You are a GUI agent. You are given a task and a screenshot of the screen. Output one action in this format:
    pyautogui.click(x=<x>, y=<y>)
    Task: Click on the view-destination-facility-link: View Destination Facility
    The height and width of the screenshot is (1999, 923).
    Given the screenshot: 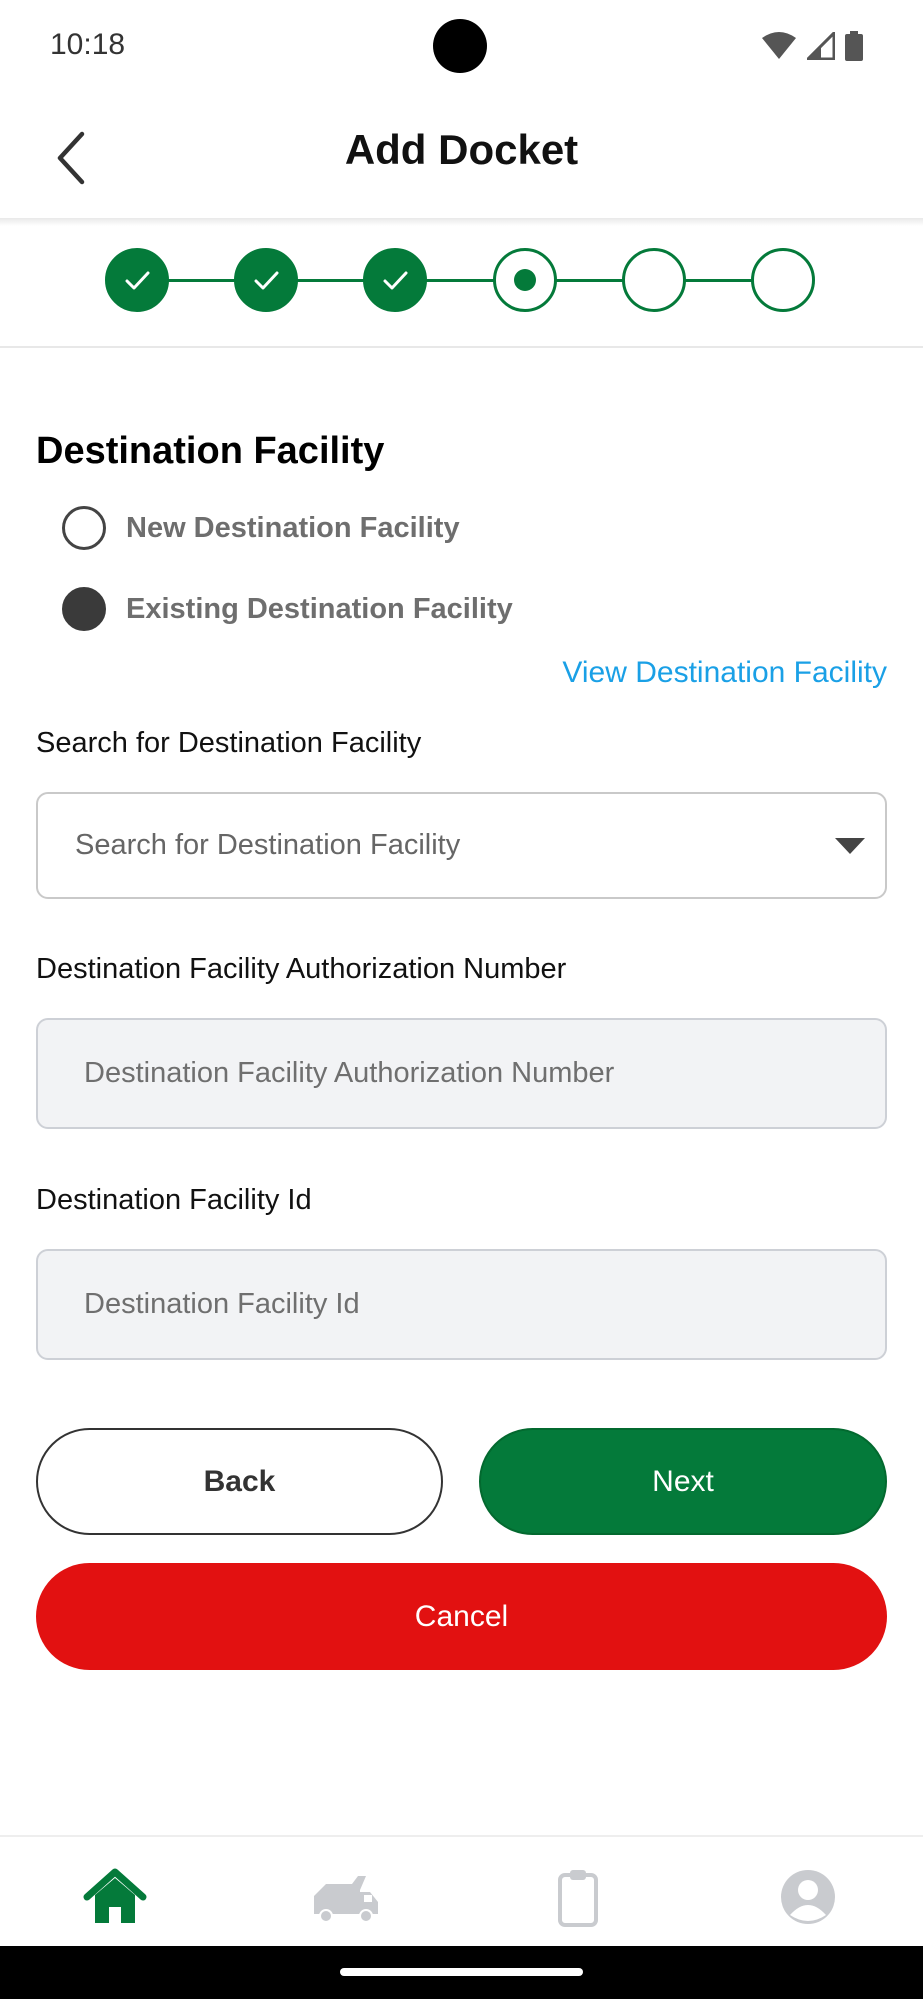 What is the action you would take?
    pyautogui.click(x=724, y=673)
    